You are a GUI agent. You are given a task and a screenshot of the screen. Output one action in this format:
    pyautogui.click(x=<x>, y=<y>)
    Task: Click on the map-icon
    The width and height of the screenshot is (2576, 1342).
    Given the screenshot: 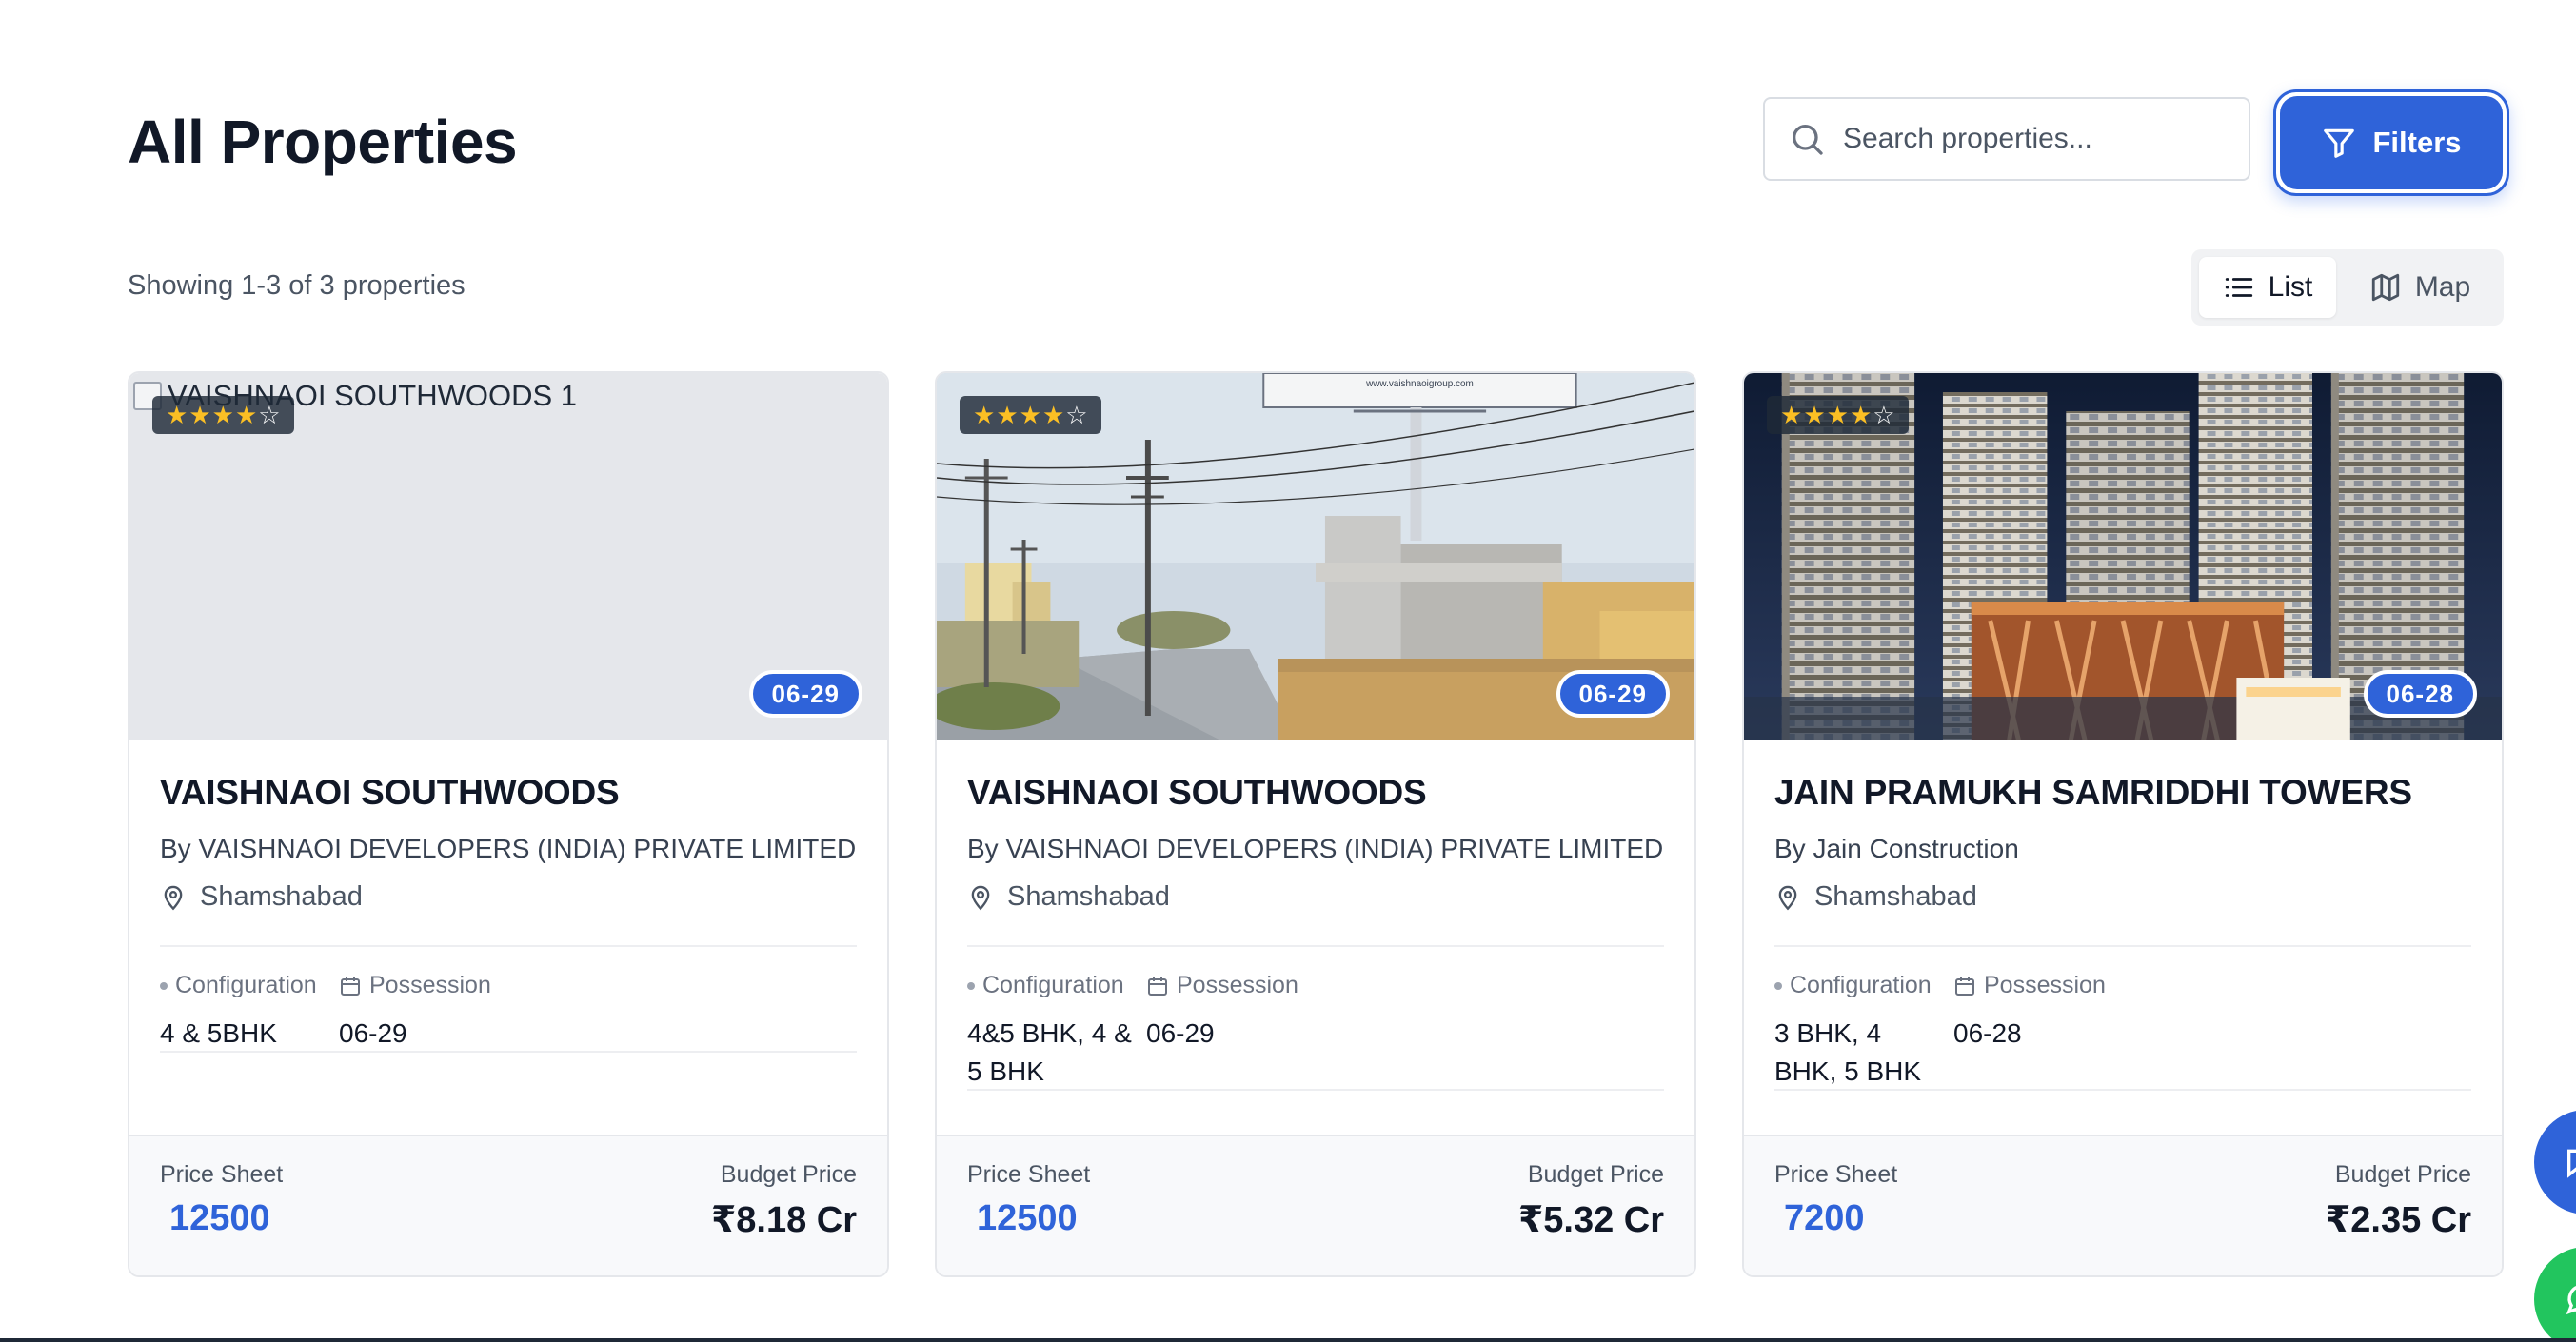 What is the action you would take?
    pyautogui.click(x=2385, y=287)
    